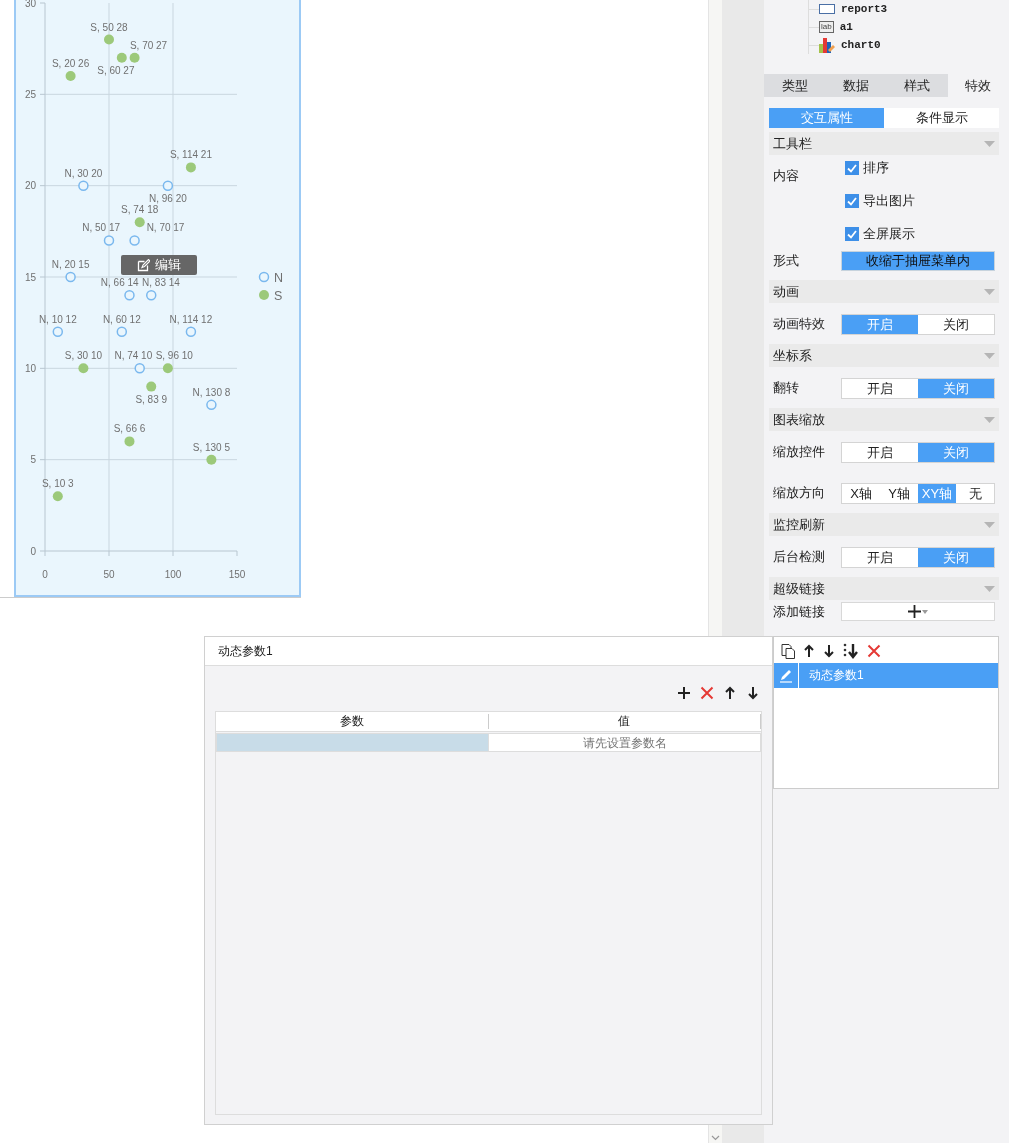 This screenshot has width=1009, height=1143. Describe the element at coordinates (889, 234) in the screenshot. I see `checkbox-label: 全屏展示` at that location.